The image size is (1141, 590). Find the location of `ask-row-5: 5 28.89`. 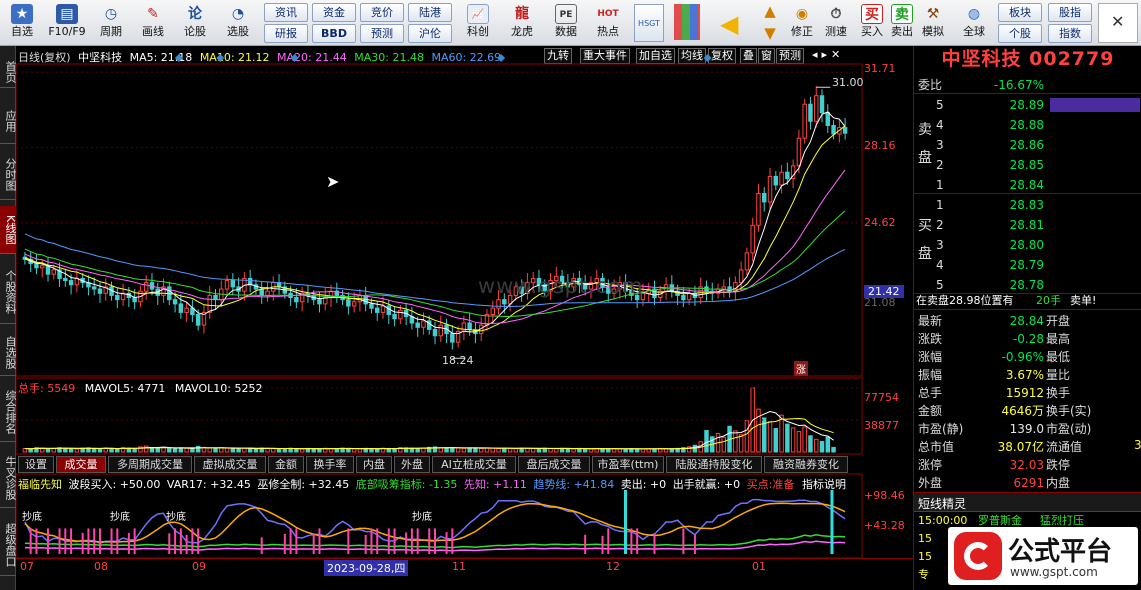

ask-row-5: 5 28.89 is located at coordinates (1027, 105).